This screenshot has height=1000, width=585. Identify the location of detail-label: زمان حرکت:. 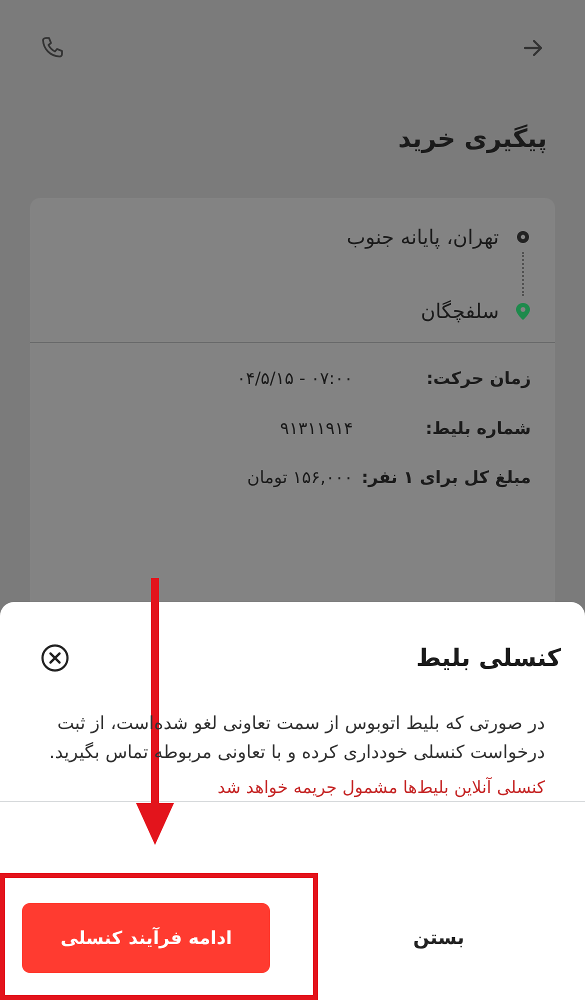
(478, 379).